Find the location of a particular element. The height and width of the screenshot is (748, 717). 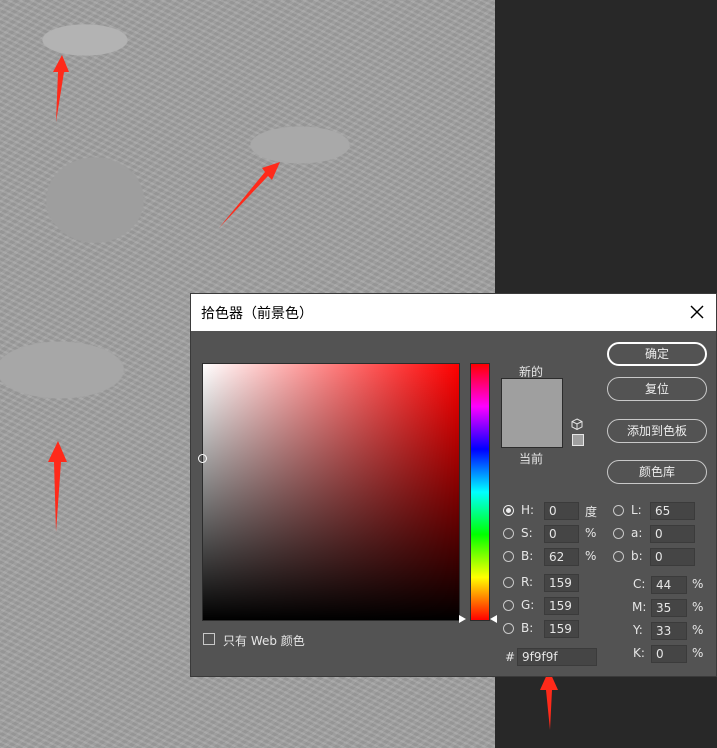

c-label: C: is located at coordinates (639, 584).